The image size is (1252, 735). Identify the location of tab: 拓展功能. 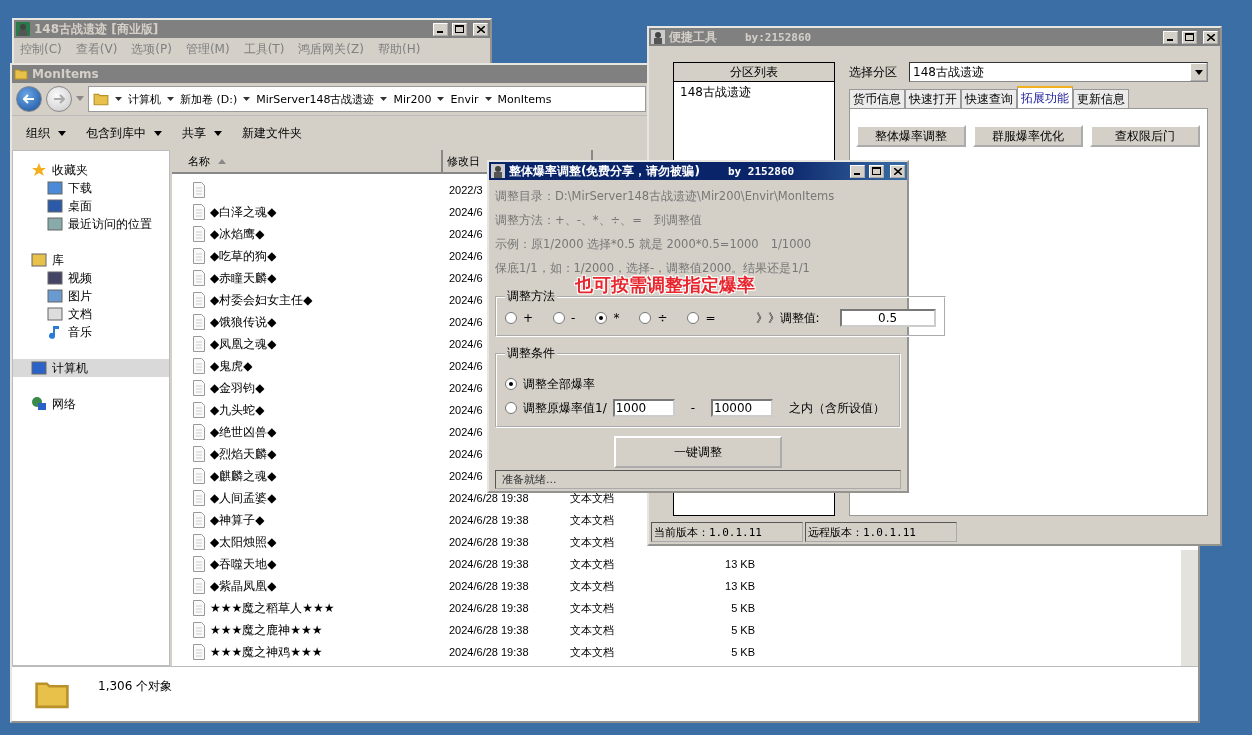
(1045, 97).